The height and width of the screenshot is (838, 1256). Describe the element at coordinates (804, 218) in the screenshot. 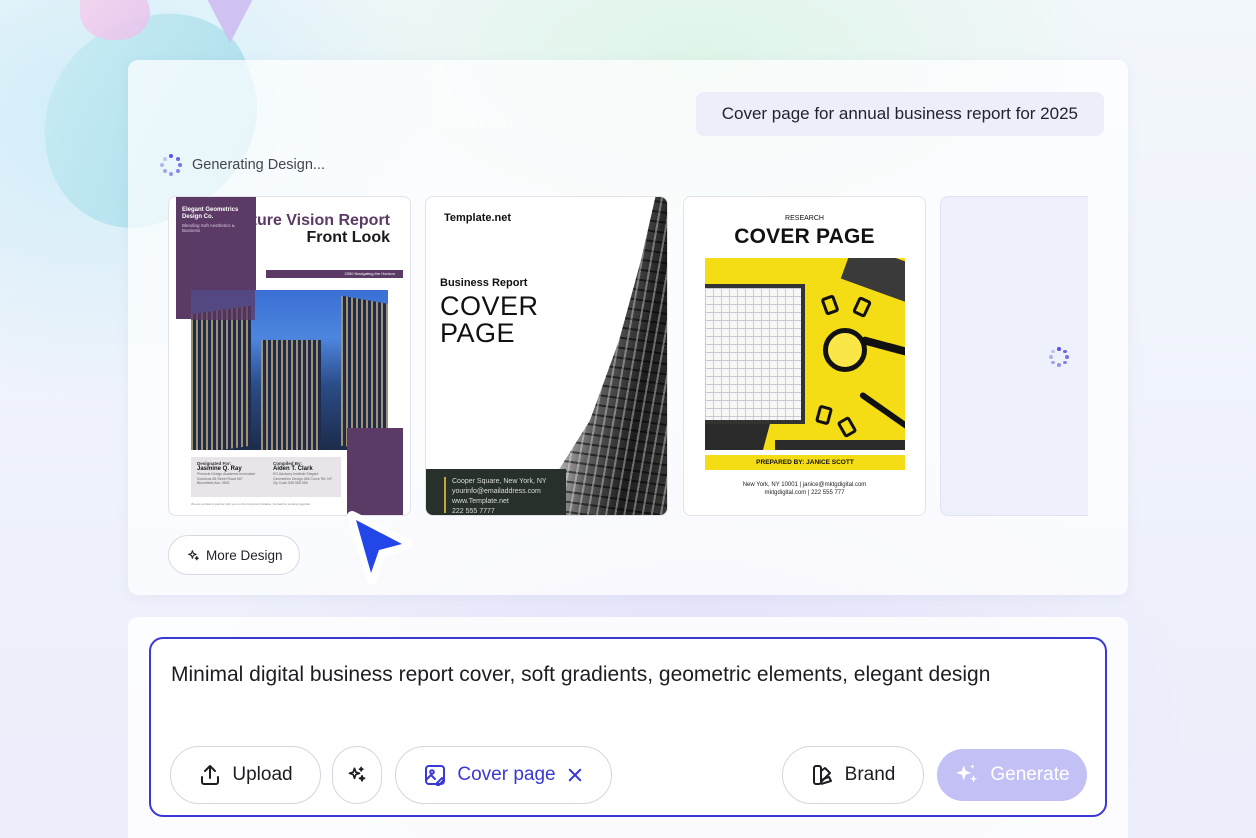

I see `card3-kicker: RESEARCH` at that location.